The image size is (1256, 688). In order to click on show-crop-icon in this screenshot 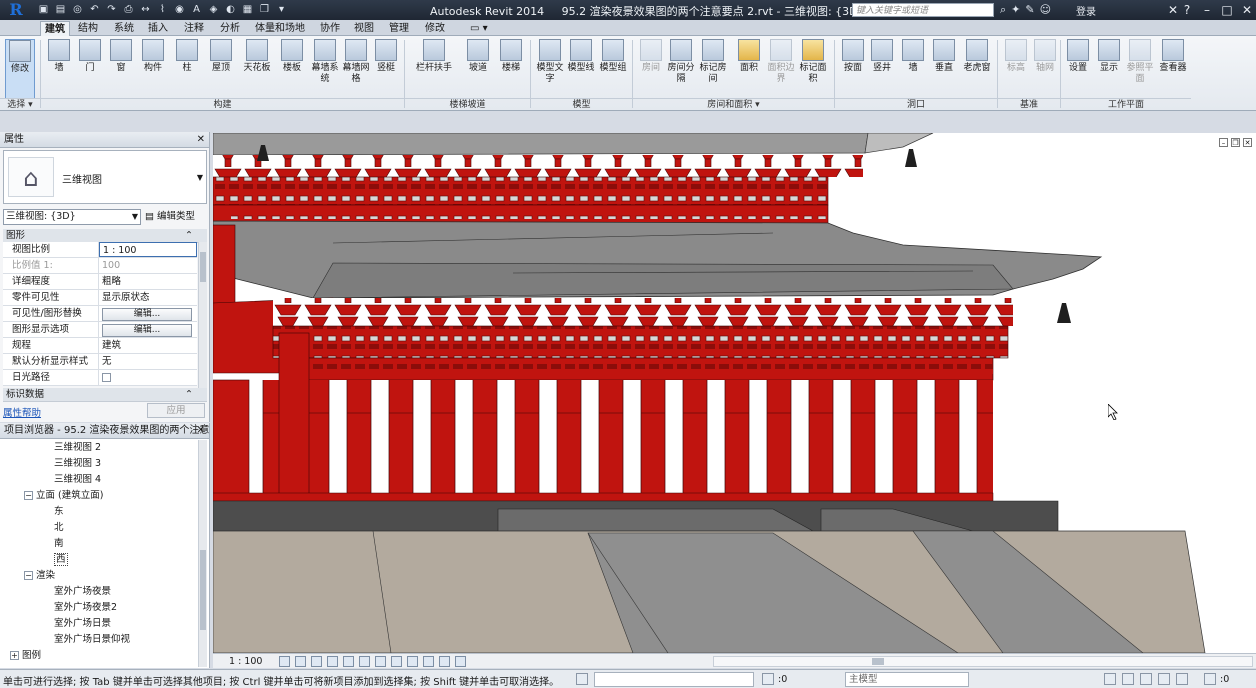, I will do `click(380, 661)`.